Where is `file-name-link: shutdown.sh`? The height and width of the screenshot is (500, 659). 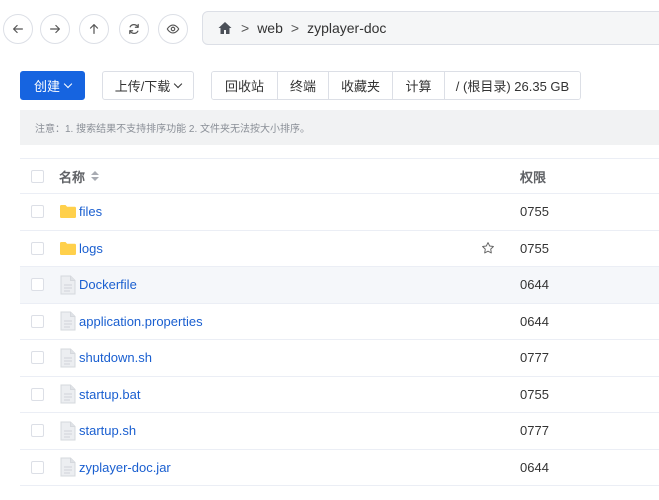 file-name-link: shutdown.sh is located at coordinates (115, 357).